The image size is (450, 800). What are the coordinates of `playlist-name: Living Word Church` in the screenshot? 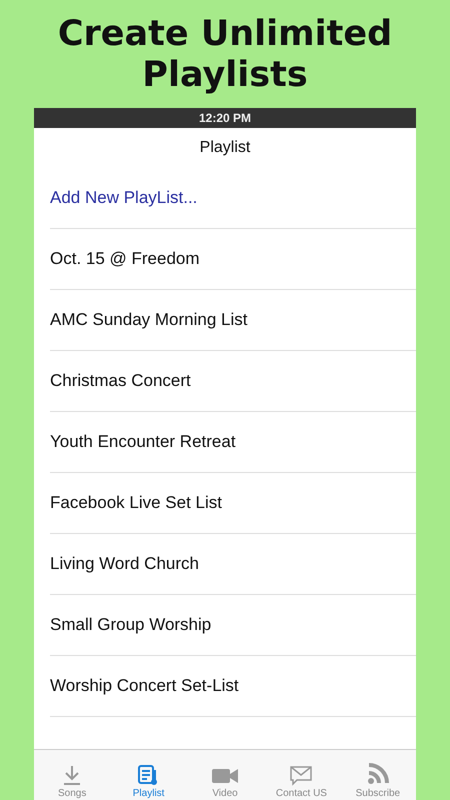 It's located at (124, 564).